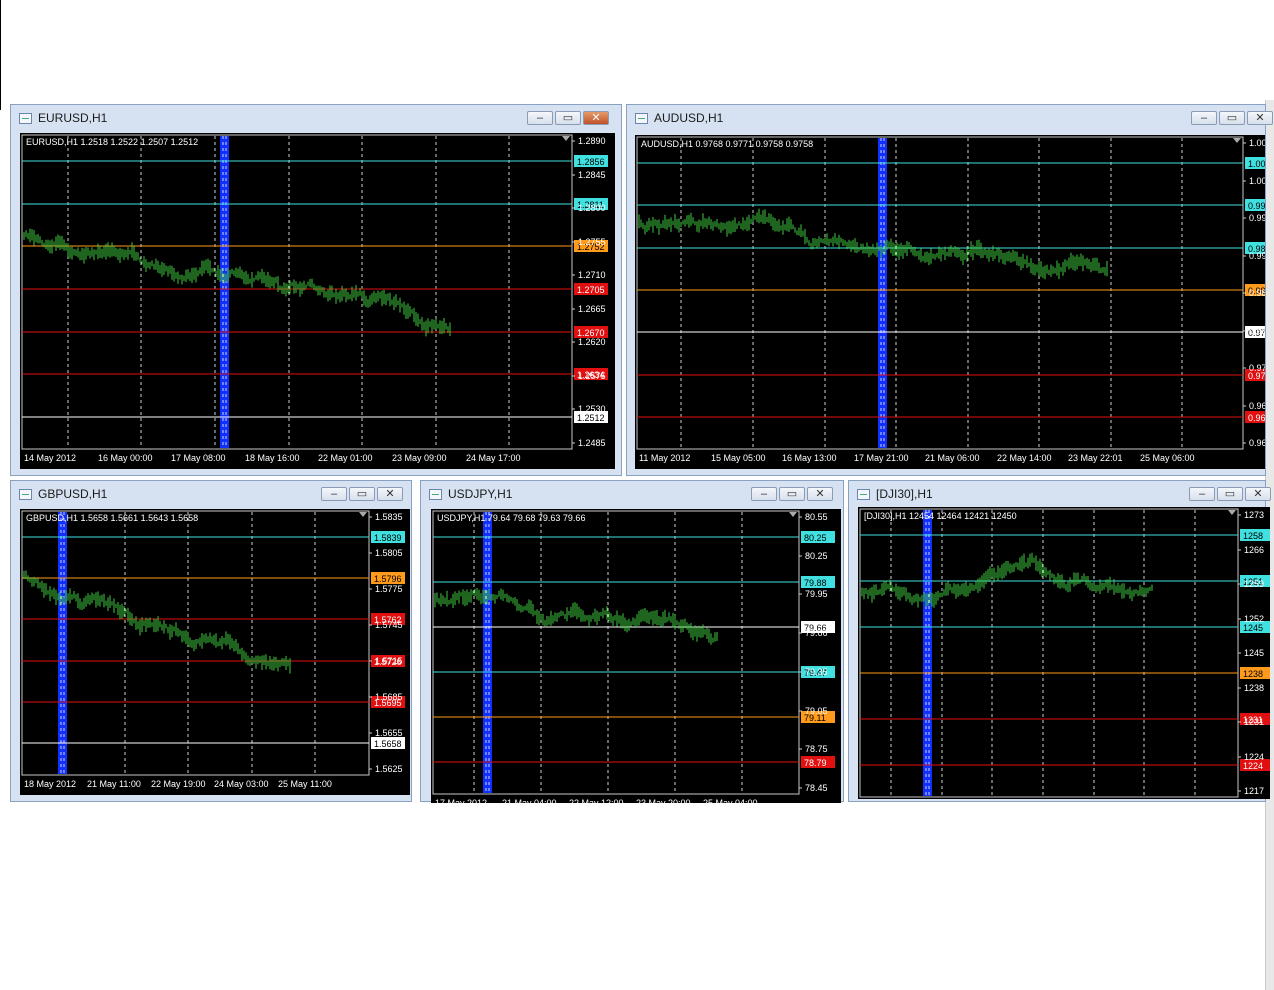 The image size is (1274, 990). What do you see at coordinates (1254, 619) in the screenshot?
I see `y-tick-label: 1252` at bounding box center [1254, 619].